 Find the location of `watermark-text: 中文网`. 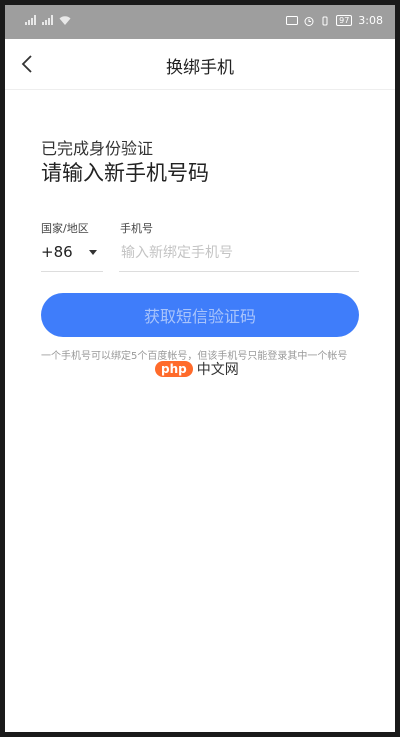

watermark-text: 中文网 is located at coordinates (217, 370).